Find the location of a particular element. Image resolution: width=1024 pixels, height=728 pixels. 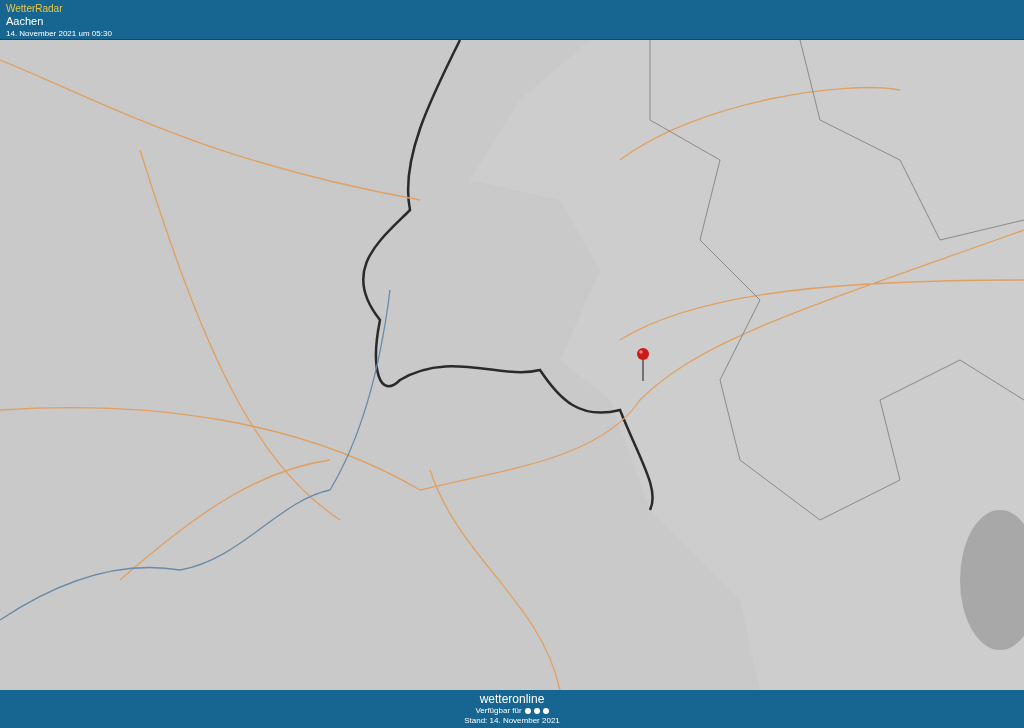

brand-logo: wetteronline is located at coordinates (512, 699).